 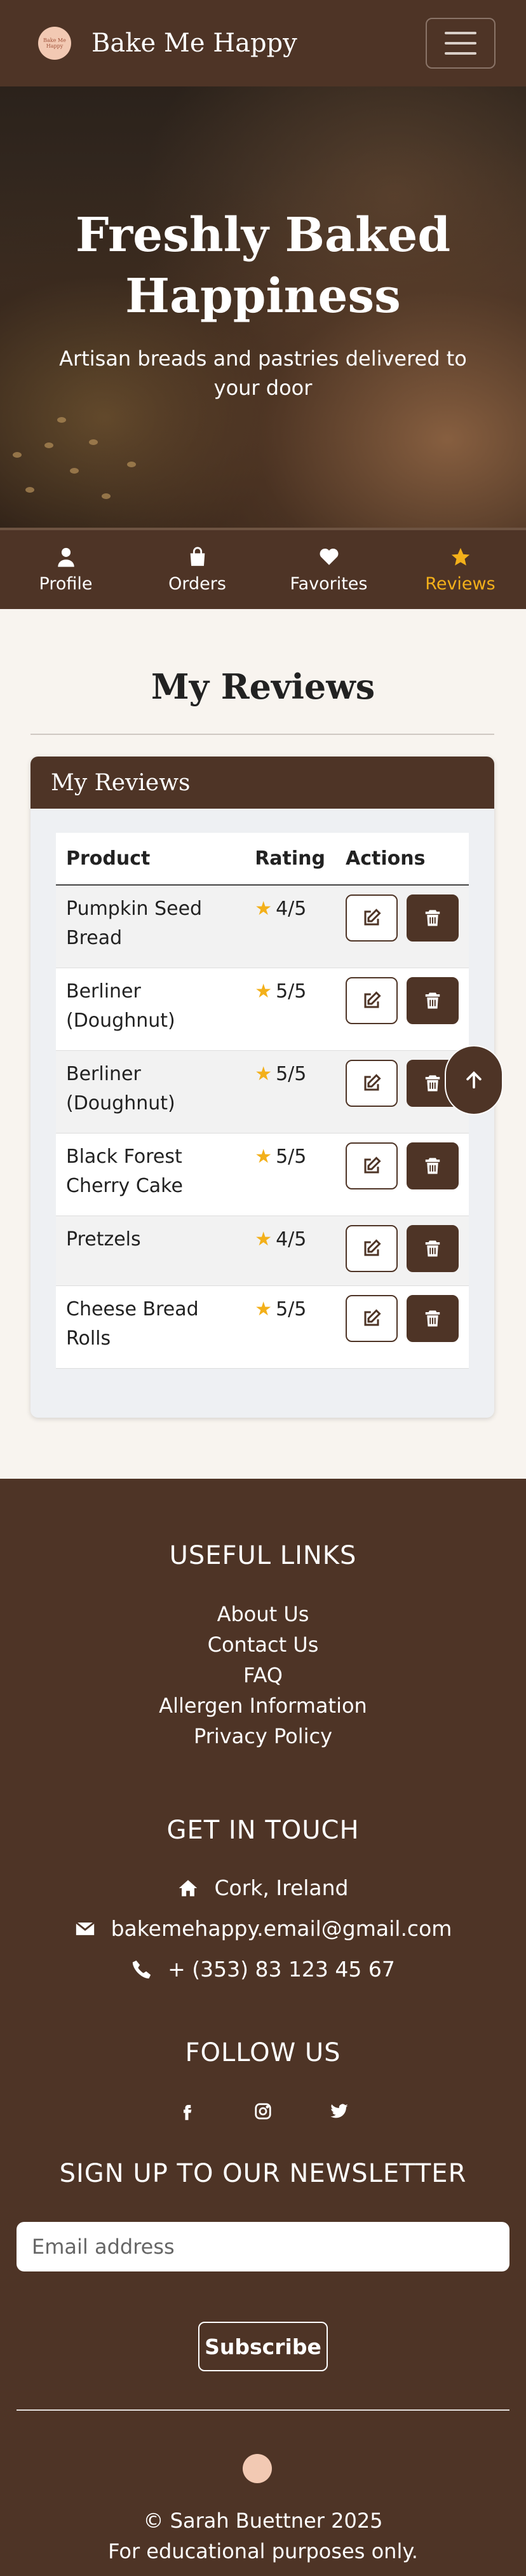 What do you see at coordinates (263, 1675) in the screenshot?
I see `link-faq: FAQ` at bounding box center [263, 1675].